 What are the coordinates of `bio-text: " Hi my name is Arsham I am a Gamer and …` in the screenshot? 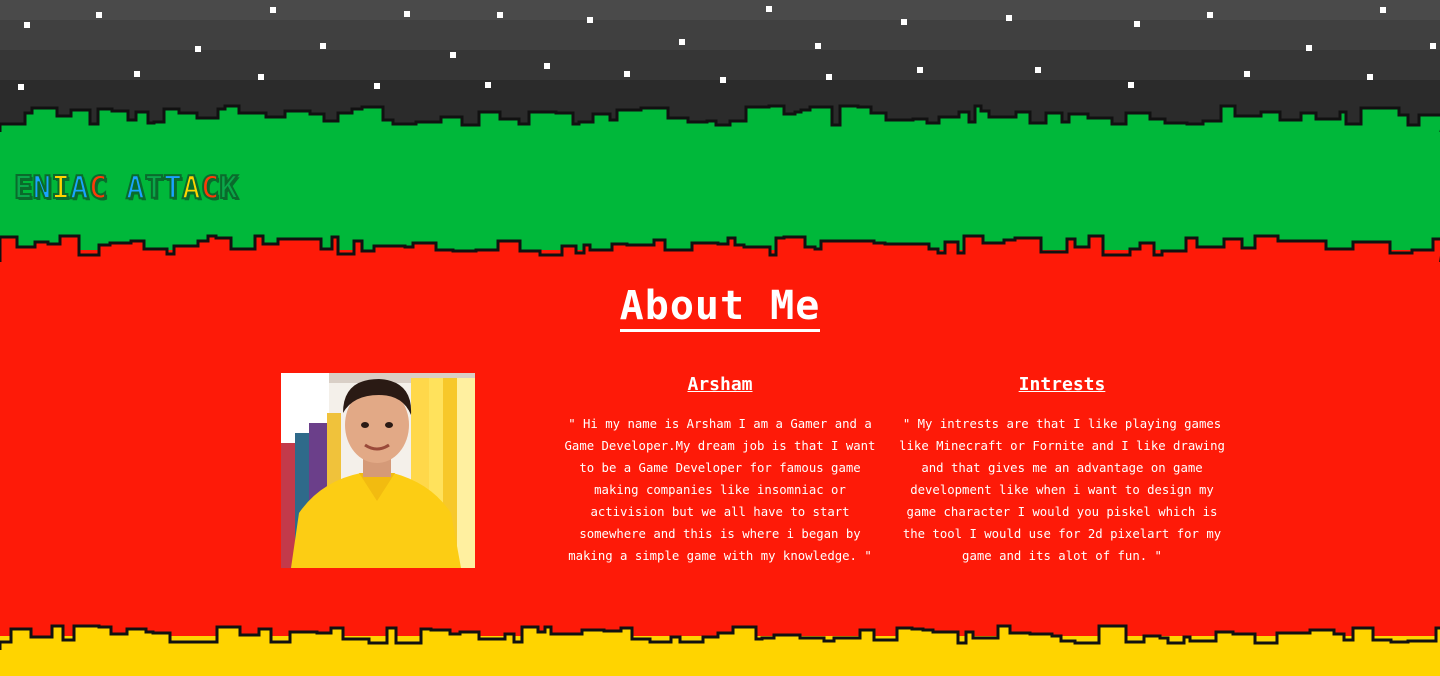 It's located at (720, 490).